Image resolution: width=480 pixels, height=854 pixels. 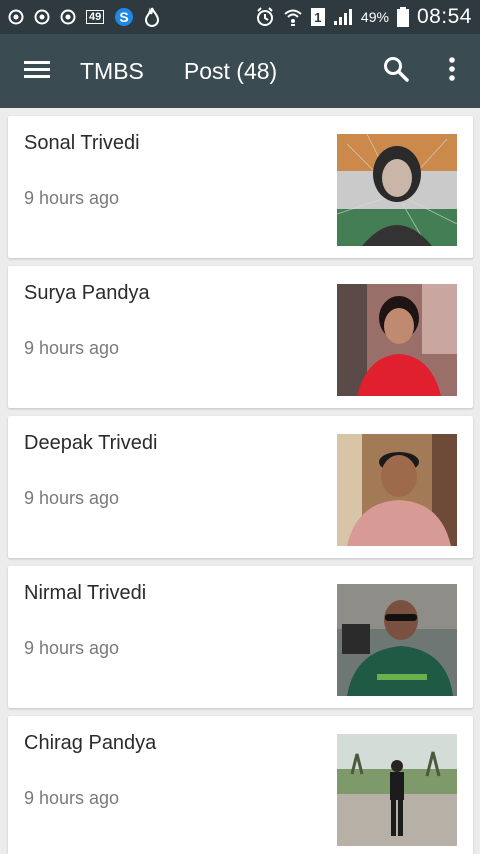 I want to click on section-title: Post (48), so click(x=230, y=70).